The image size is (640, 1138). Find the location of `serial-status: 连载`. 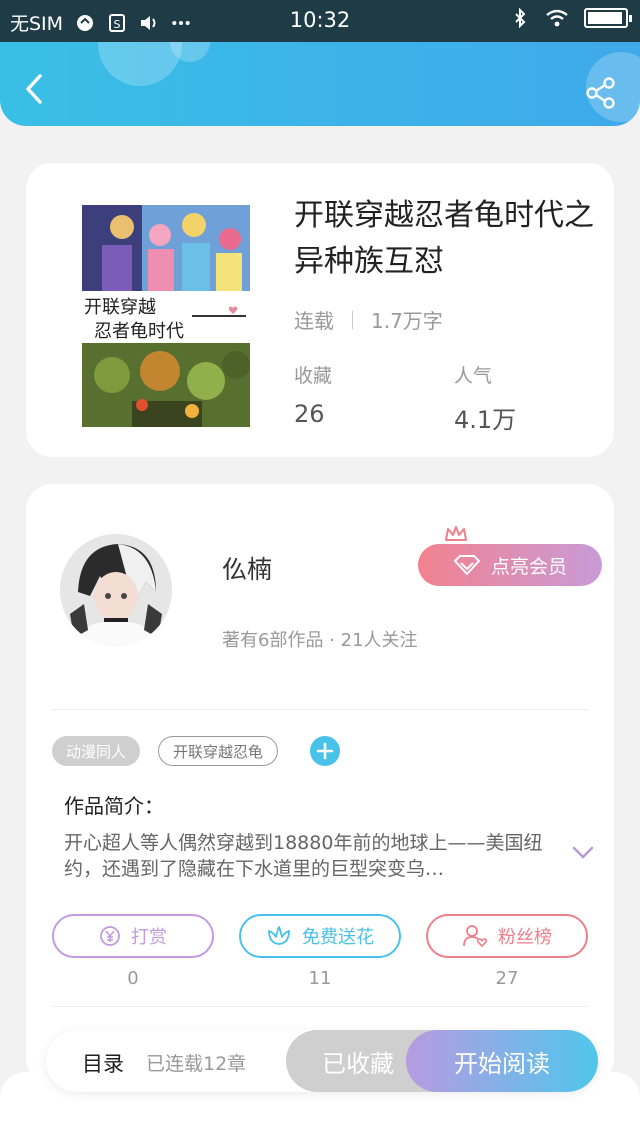

serial-status: 连载 is located at coordinates (314, 321).